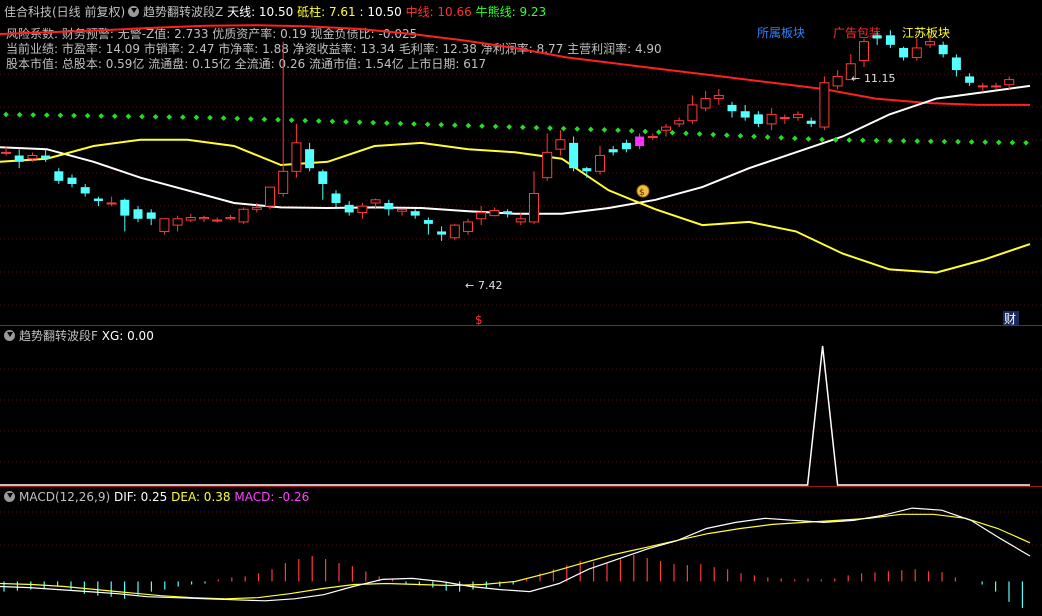 The image size is (1042, 616). I want to click on dea-value: DEA: 0.38, so click(201, 497).